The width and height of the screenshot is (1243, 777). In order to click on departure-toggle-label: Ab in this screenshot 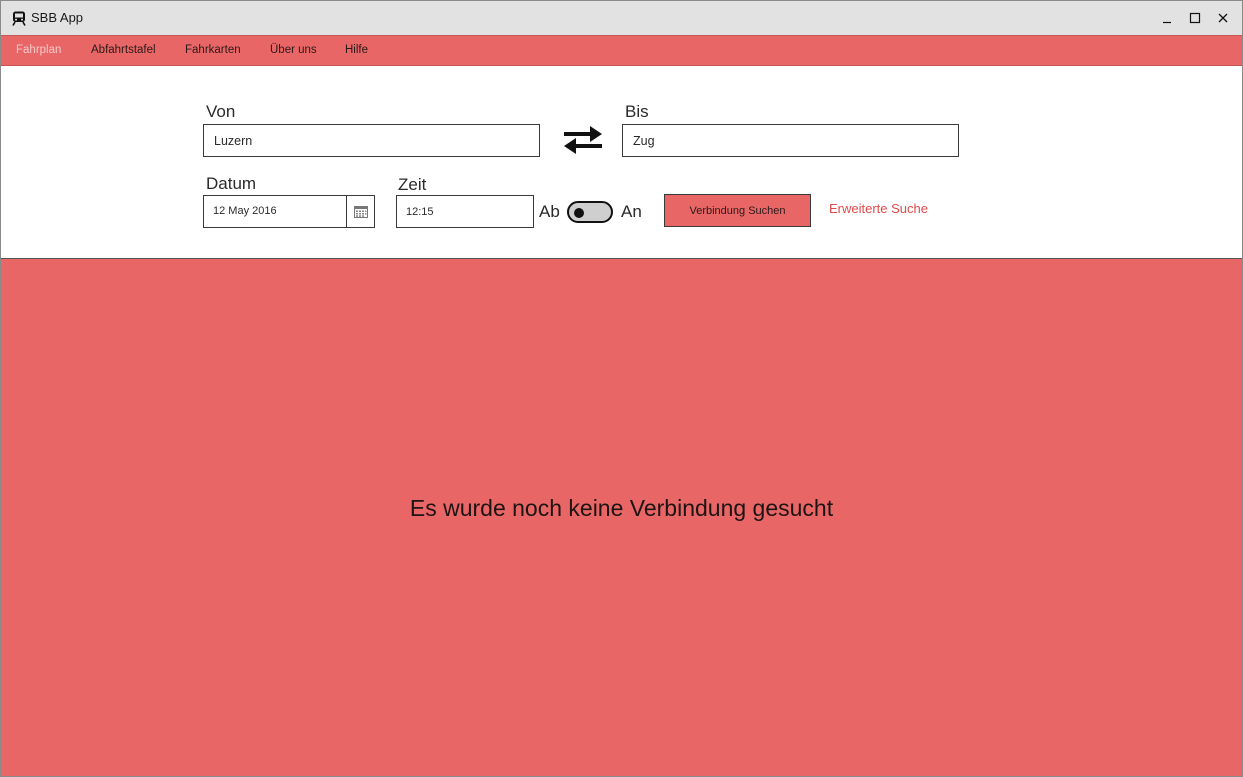, I will do `click(549, 211)`.